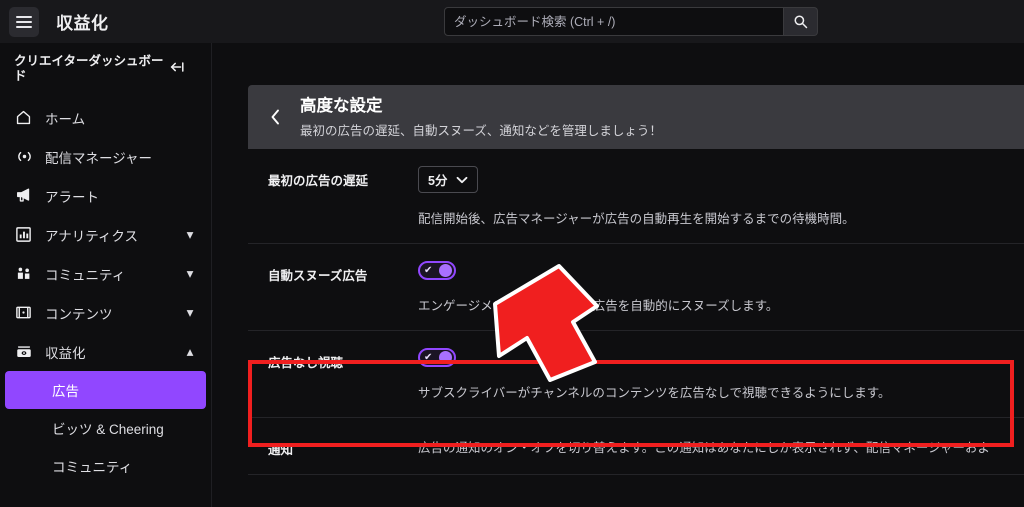 This screenshot has width=1024, height=507. What do you see at coordinates (636, 117) in the screenshot?
I see `panel-header: 高度な設定 最初の広告の遅延、自動スヌーズ、通知などを管理しましょう！` at bounding box center [636, 117].